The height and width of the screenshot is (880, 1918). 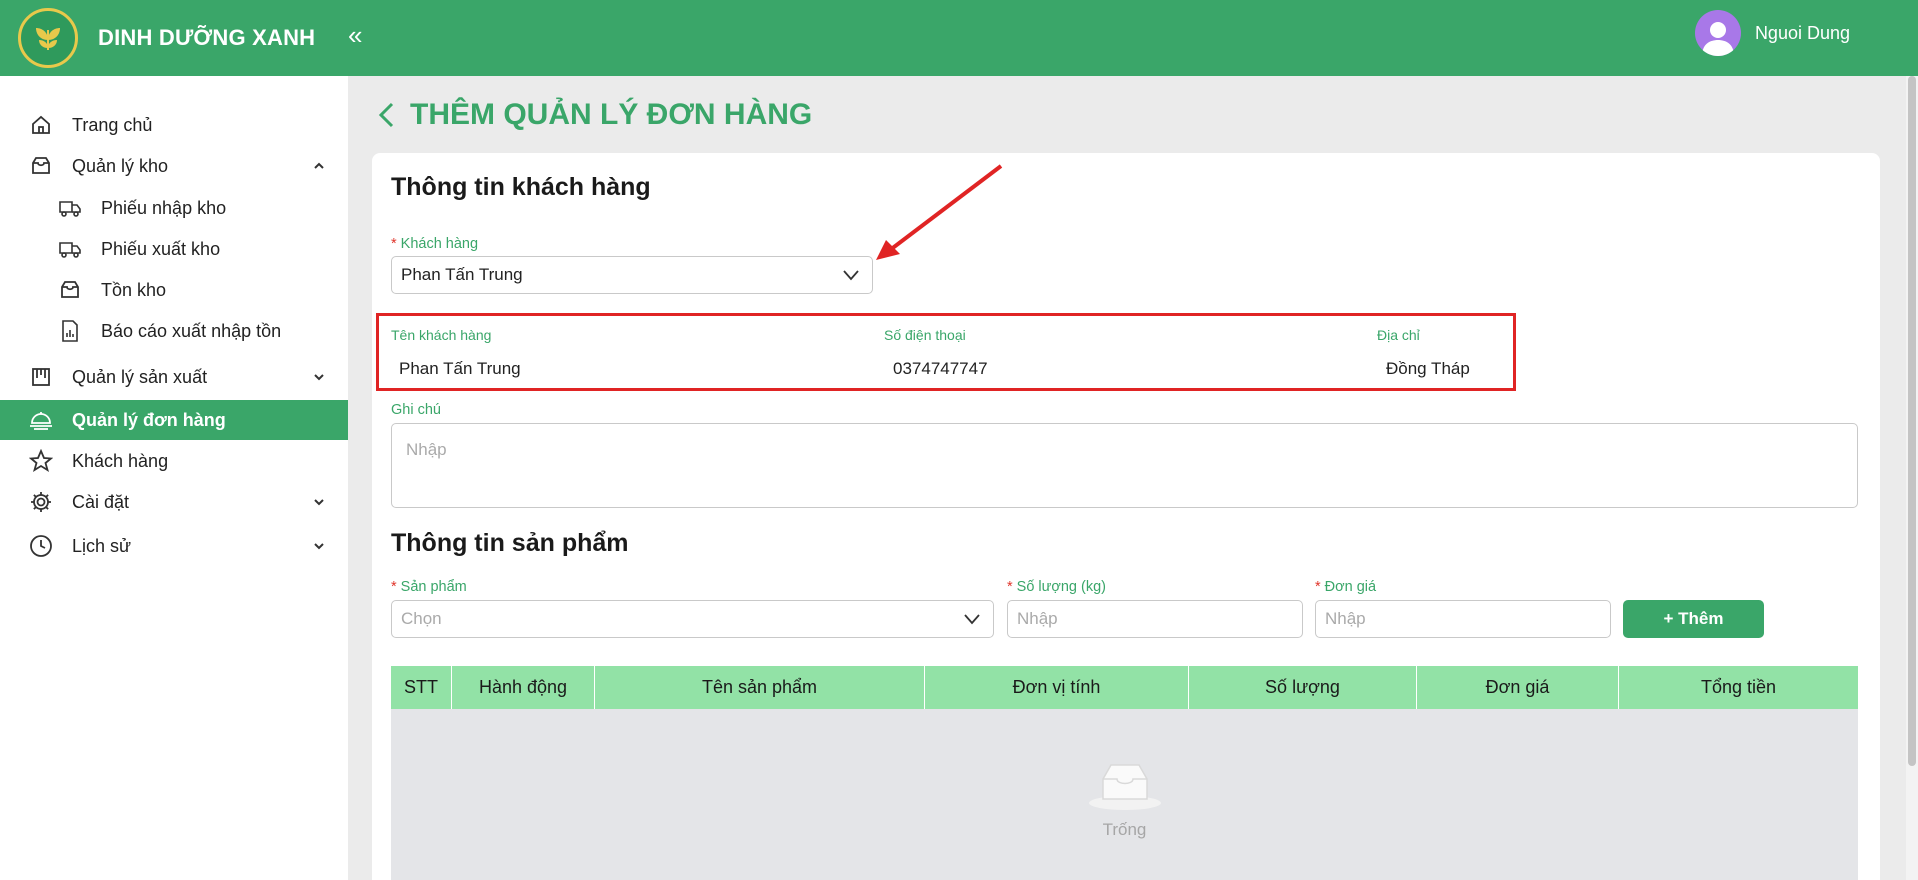 I want to click on note-textarea: Nhập, so click(x=1124, y=465).